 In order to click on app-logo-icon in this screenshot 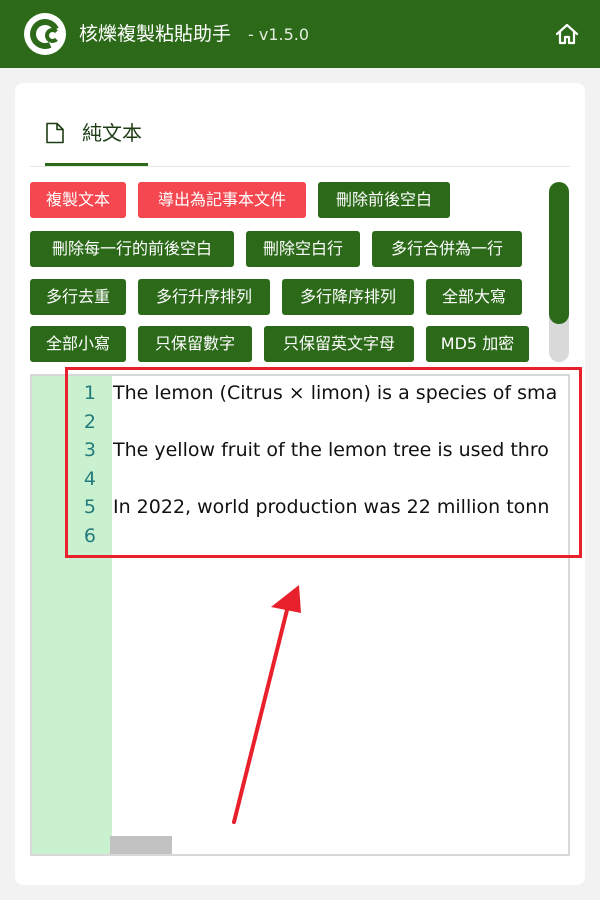, I will do `click(45, 34)`.